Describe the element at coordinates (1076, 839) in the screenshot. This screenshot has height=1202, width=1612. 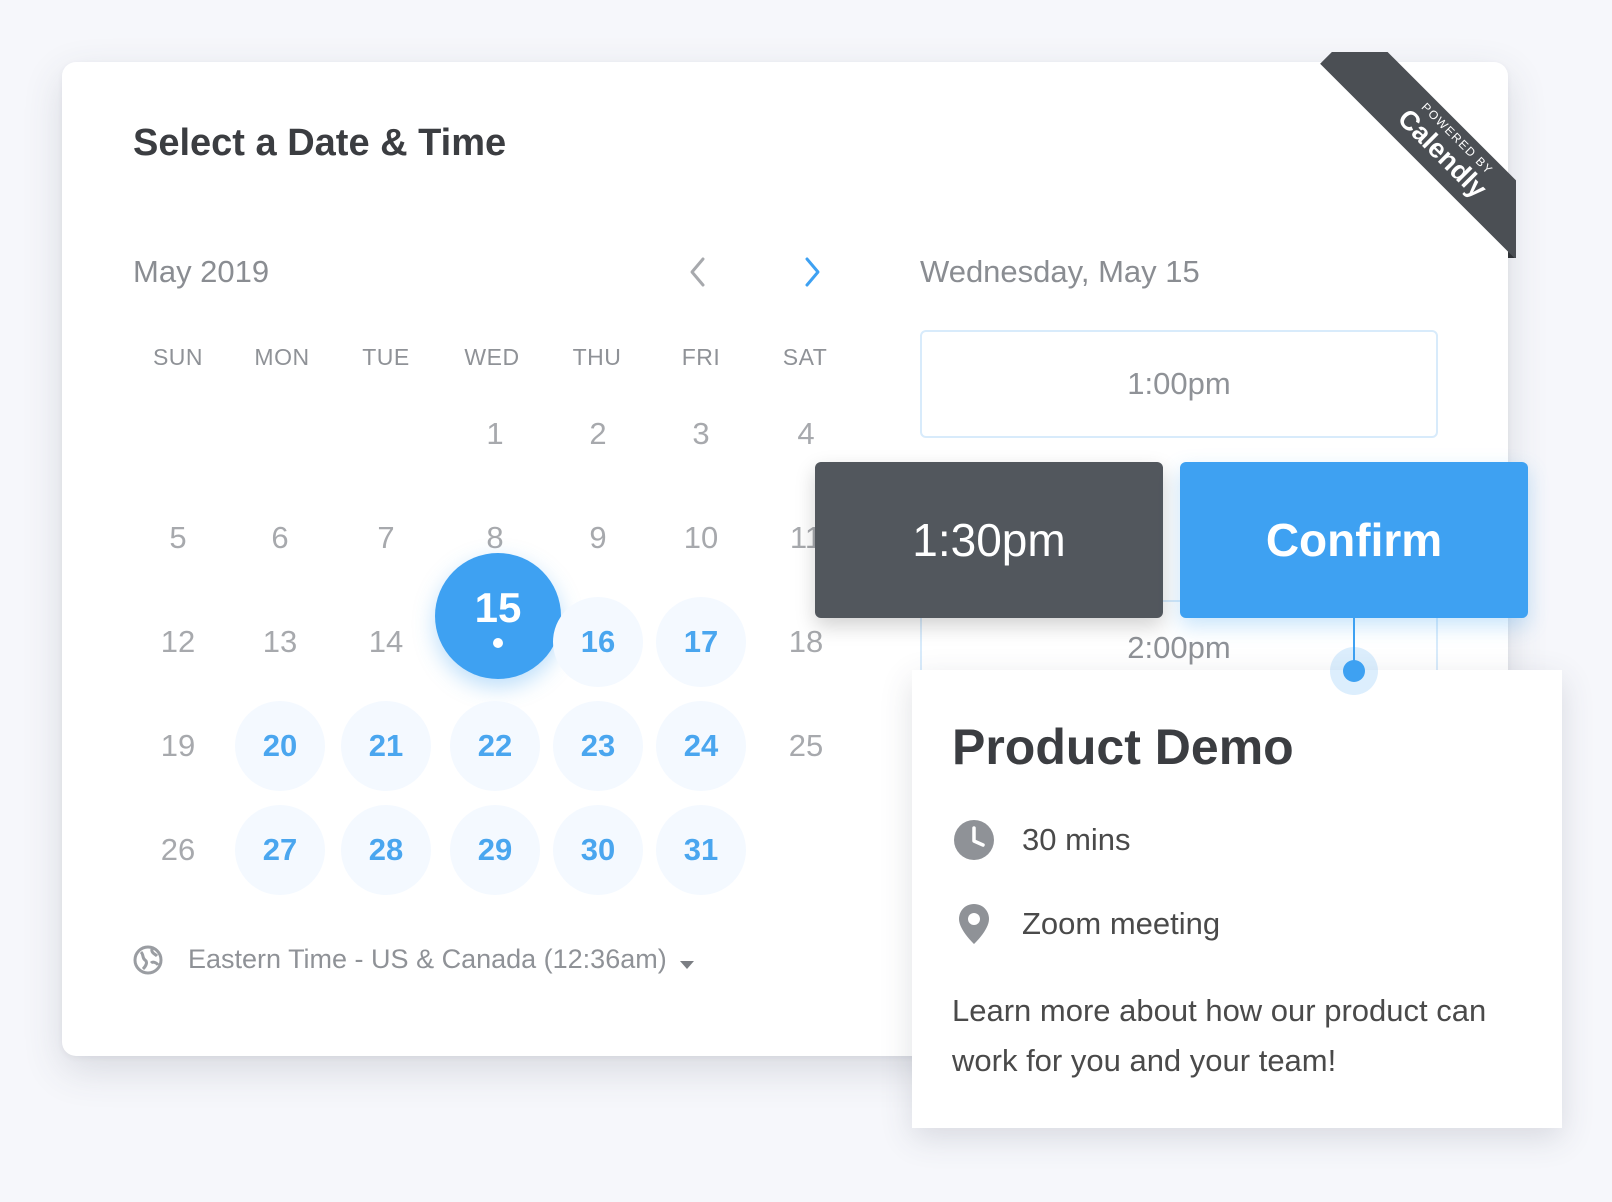
I see `event-duration: 30 mins` at that location.